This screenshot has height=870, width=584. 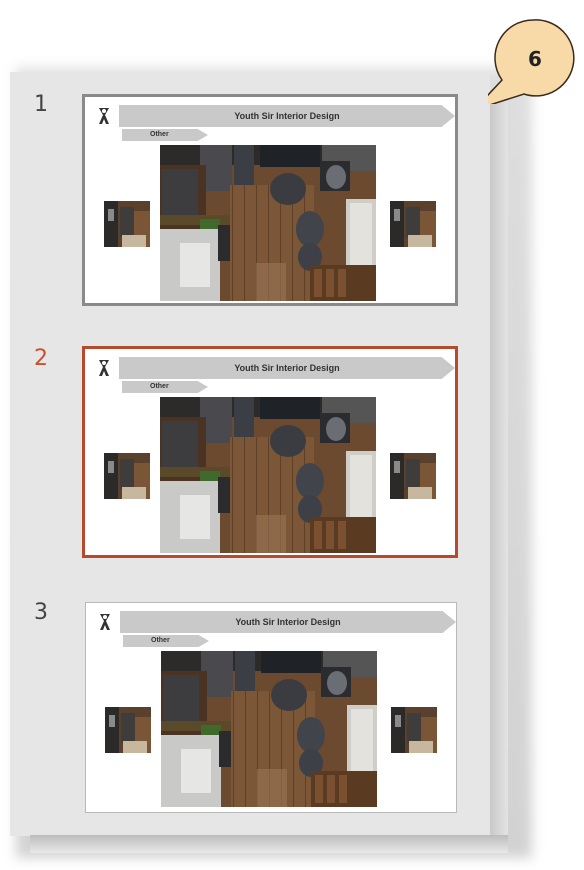 What do you see at coordinates (535, 59) in the screenshot?
I see `callout-label: 6` at bounding box center [535, 59].